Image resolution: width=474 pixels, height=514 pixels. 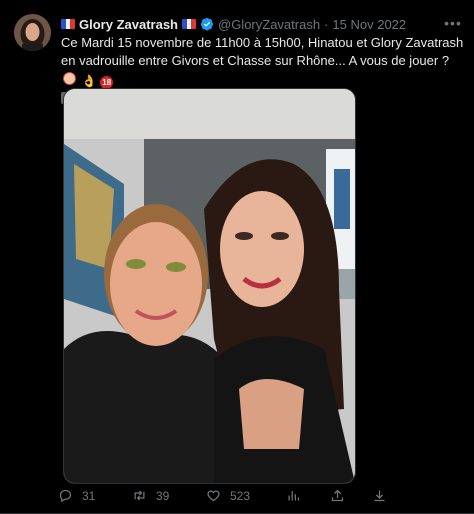 I want to click on author-display-name: Glory Zavatrash, so click(x=128, y=24).